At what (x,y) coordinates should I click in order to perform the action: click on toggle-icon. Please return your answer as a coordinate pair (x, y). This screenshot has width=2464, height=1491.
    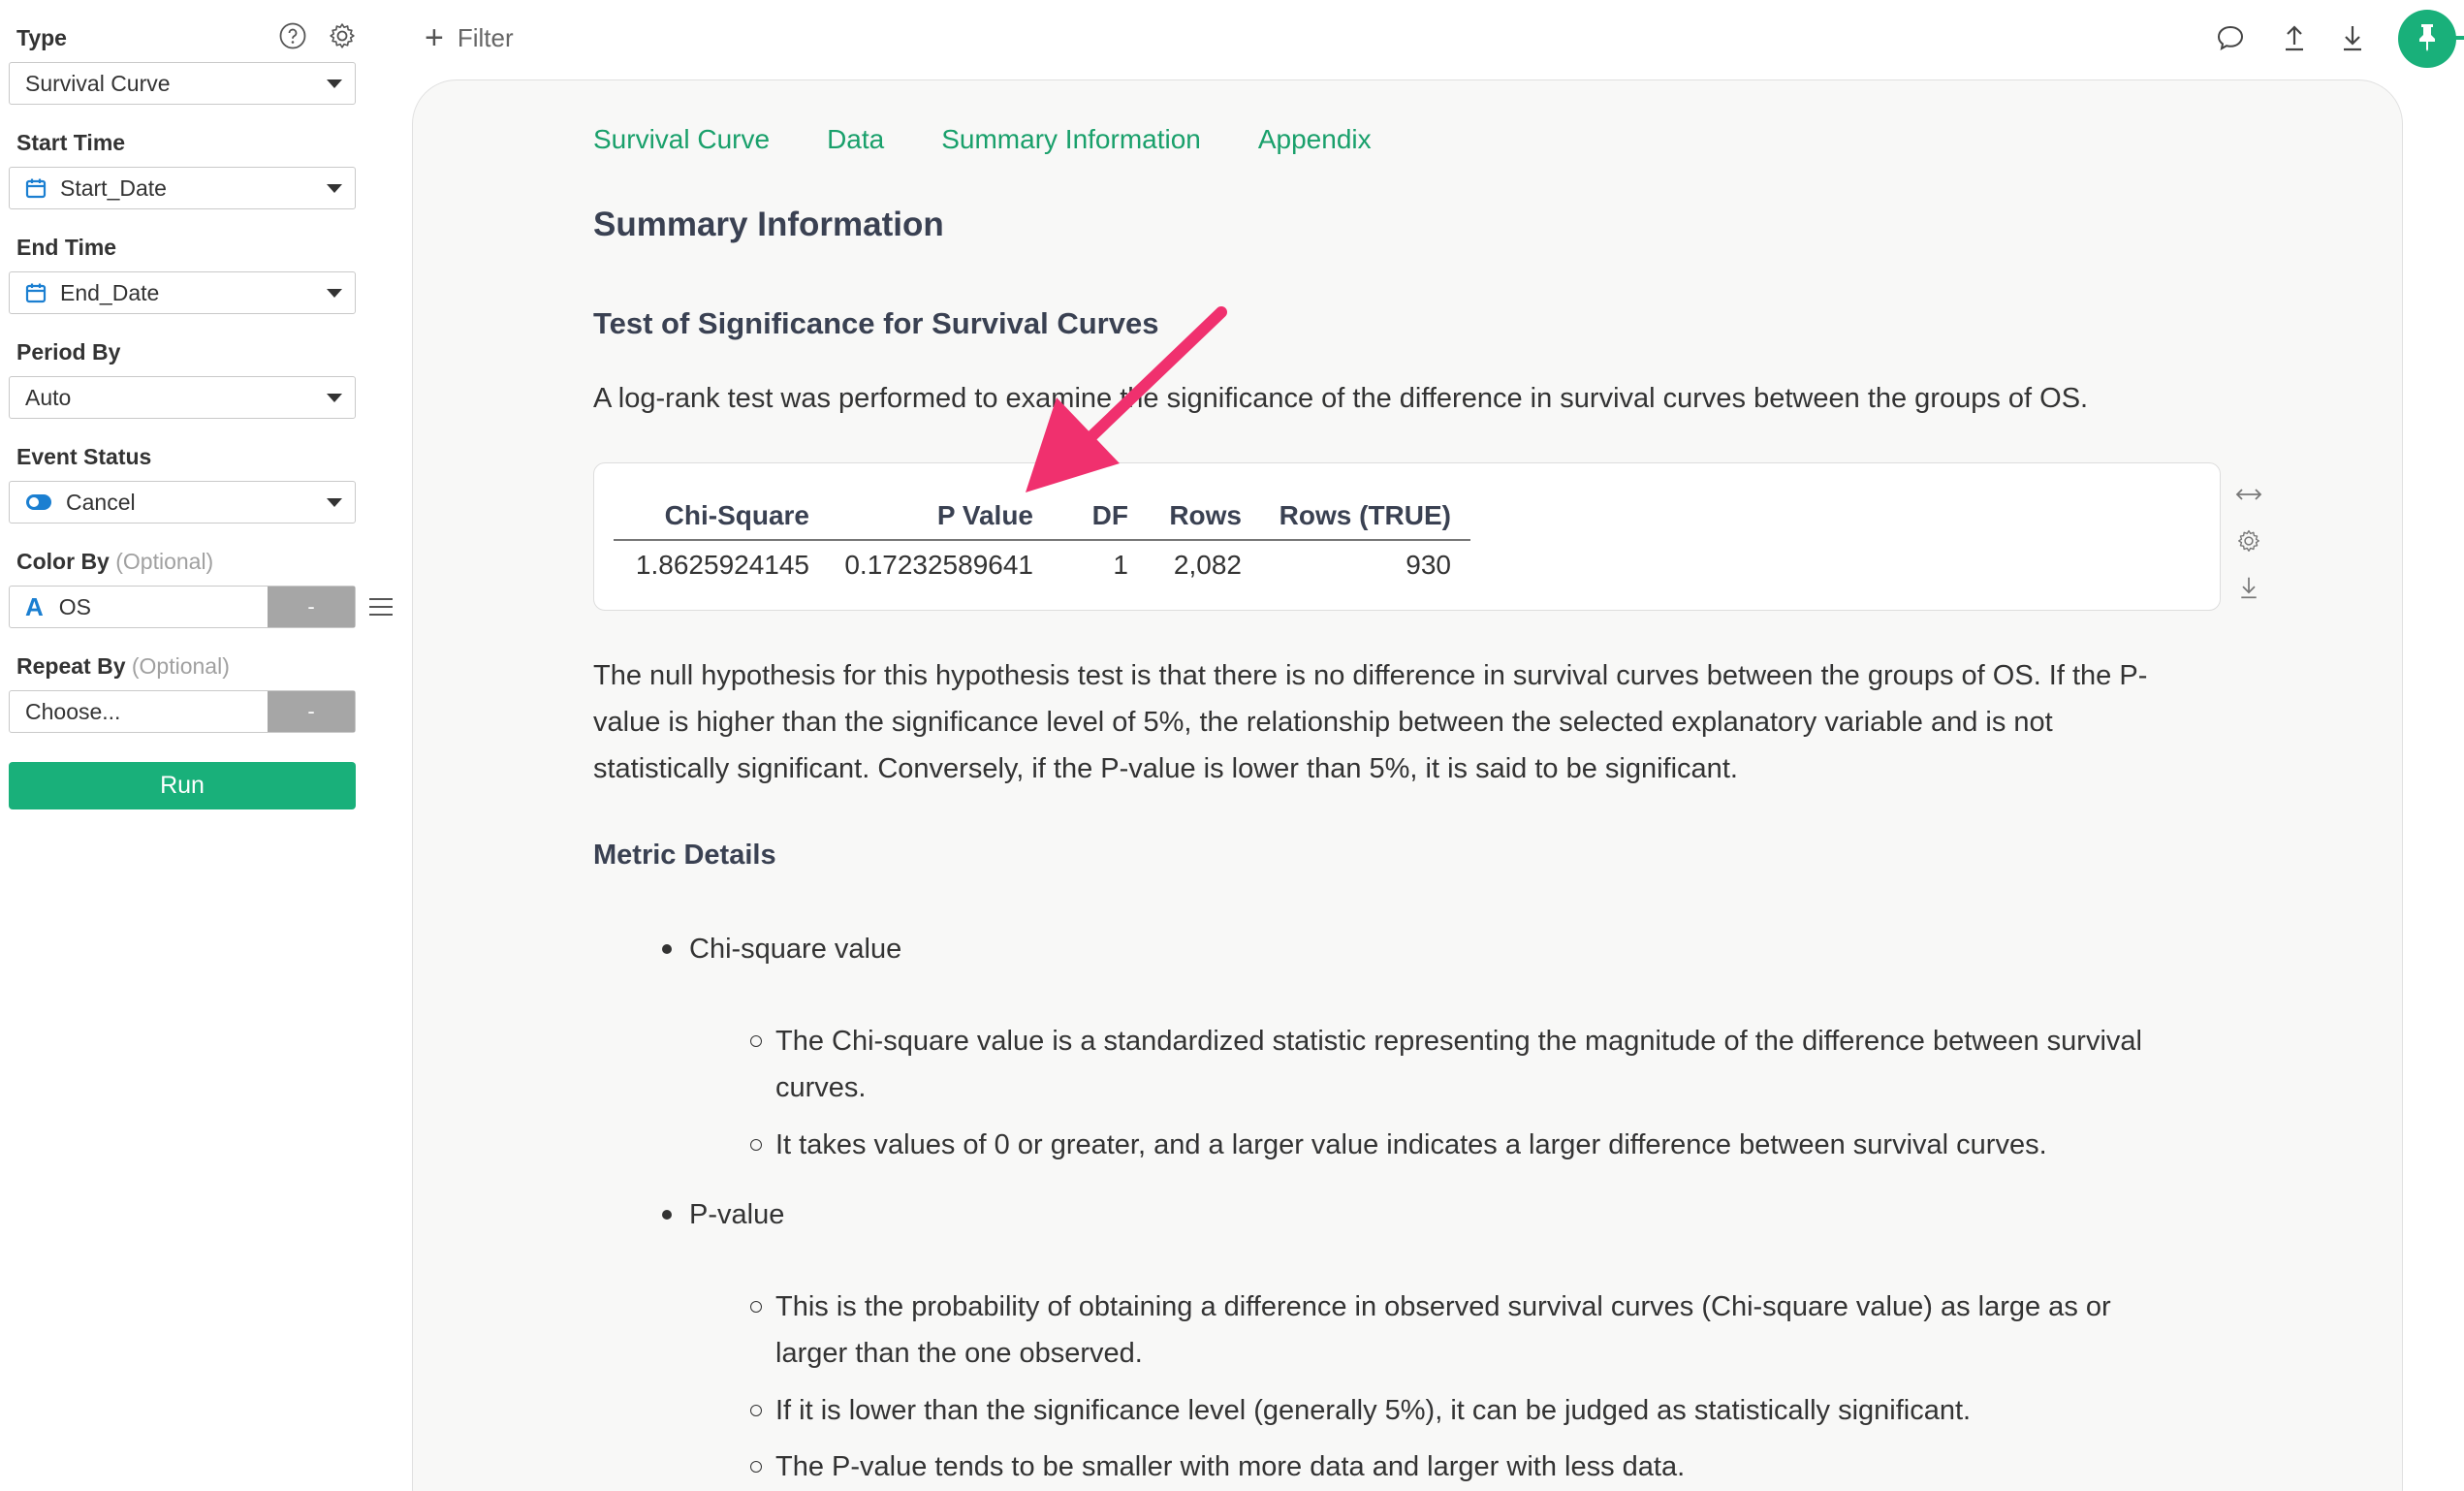
    Looking at the image, I should click on (38, 502).